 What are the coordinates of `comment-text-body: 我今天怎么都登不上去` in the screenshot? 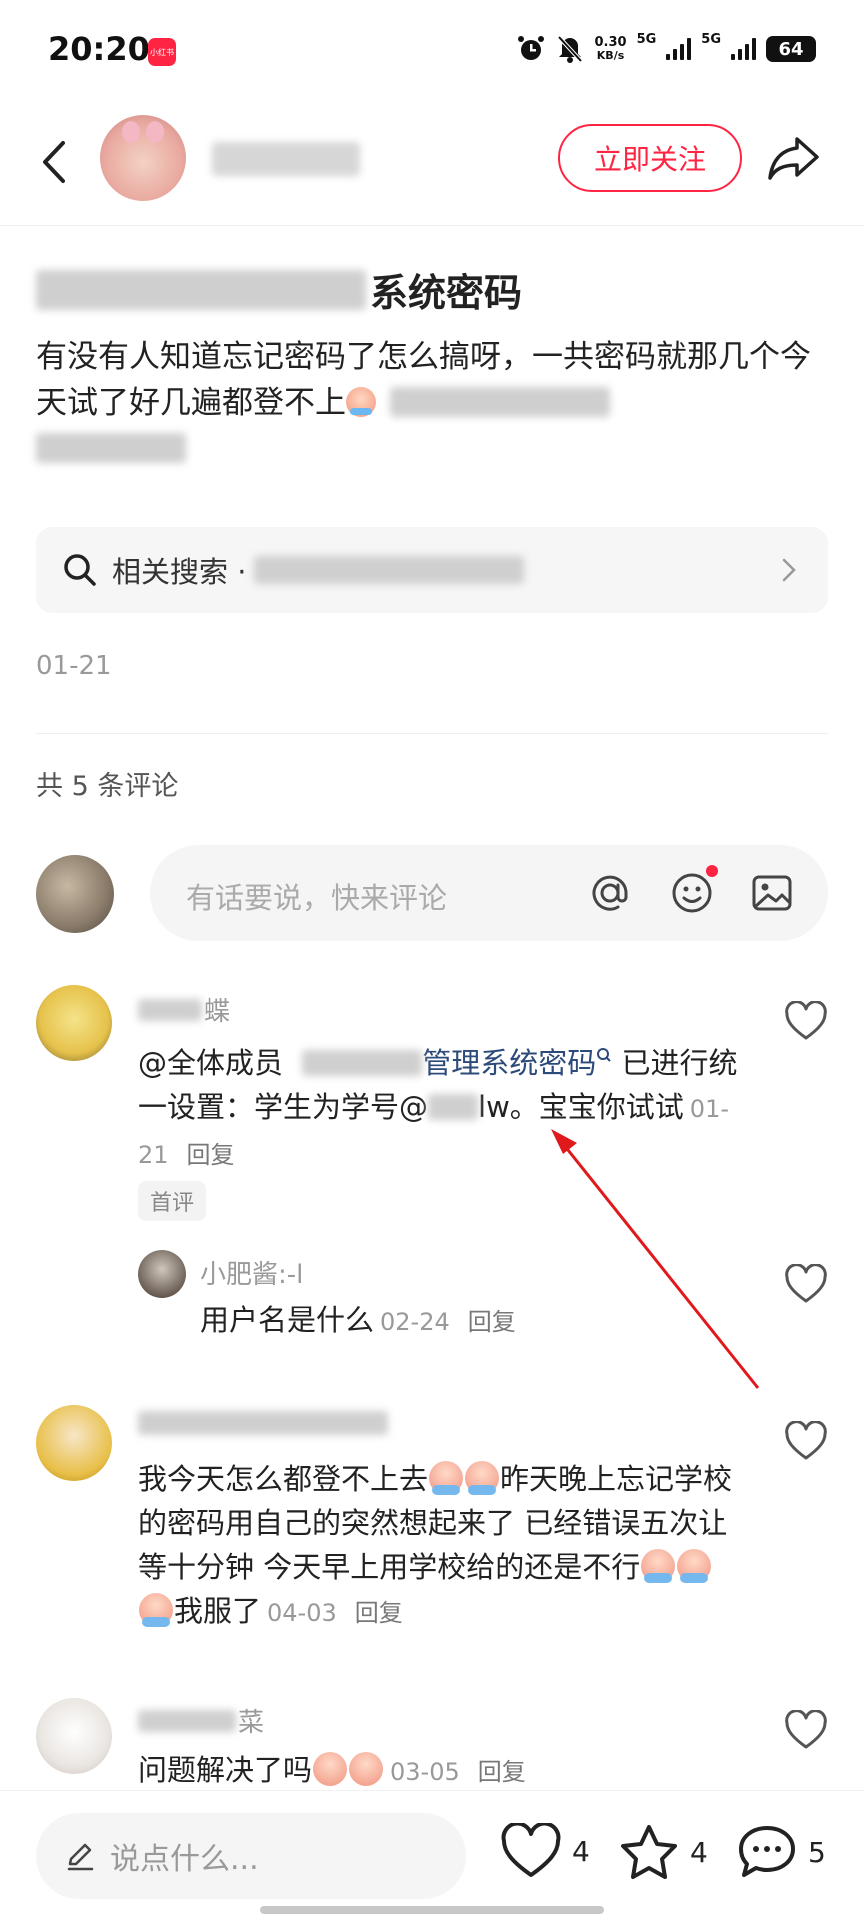 It's located at (283, 1479).